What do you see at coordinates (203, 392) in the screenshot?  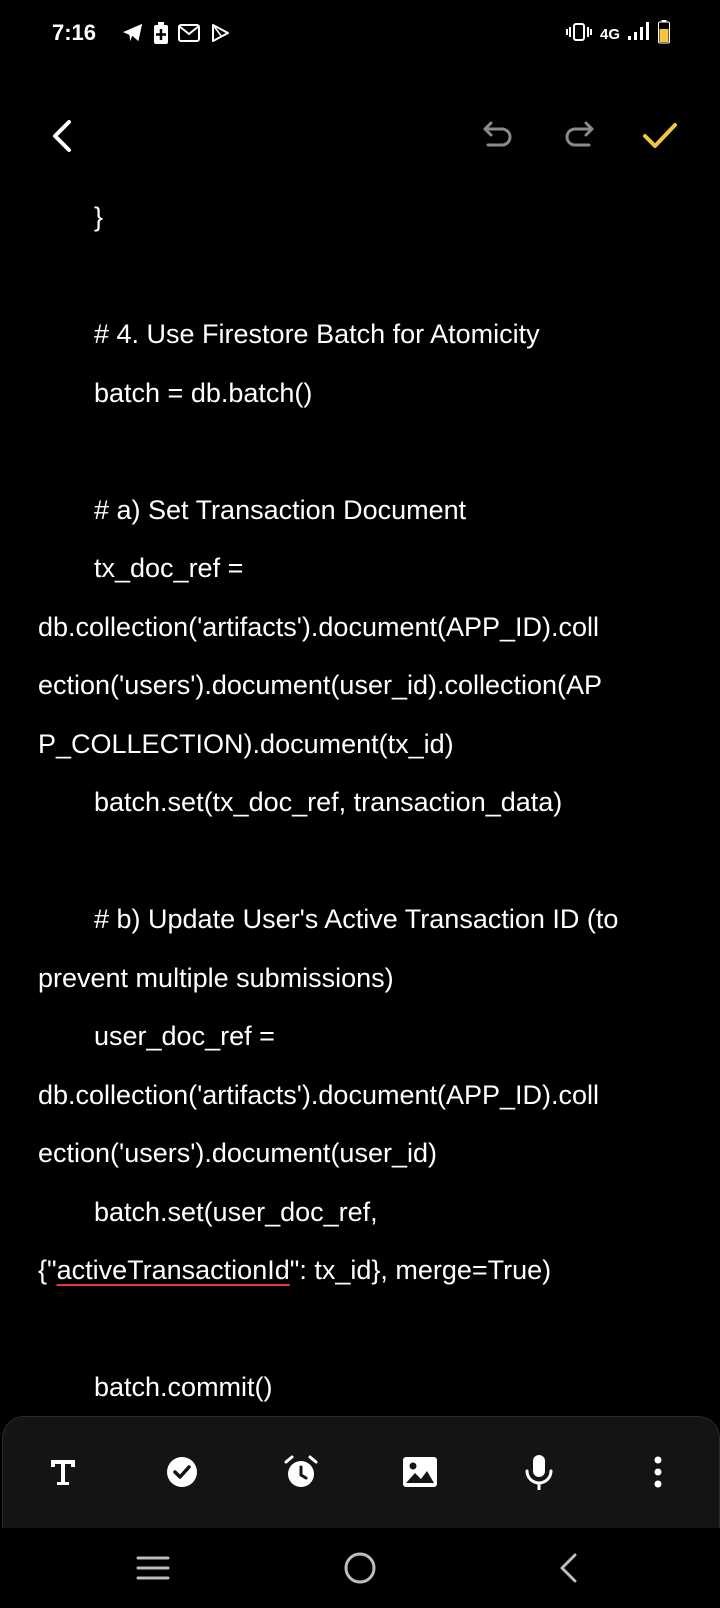 I see `code-line: batch = db.batch()` at bounding box center [203, 392].